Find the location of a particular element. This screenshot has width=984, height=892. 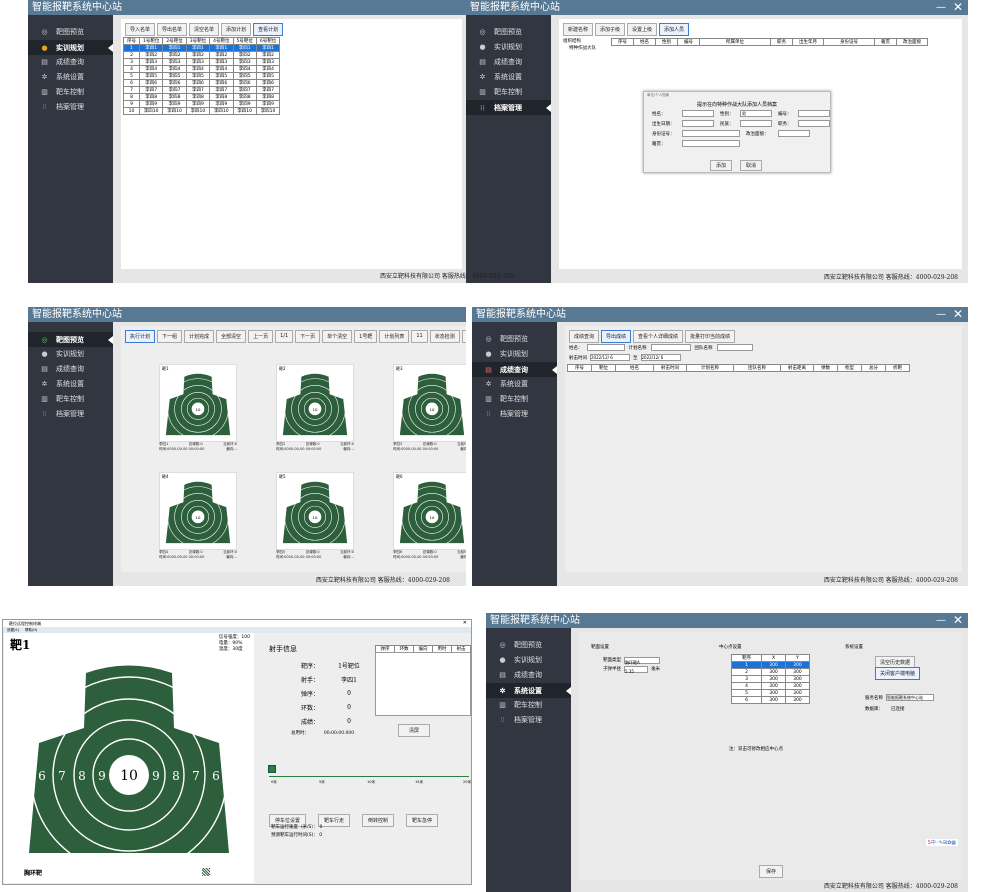

table-row: 2 300 300 is located at coordinates (770, 672).